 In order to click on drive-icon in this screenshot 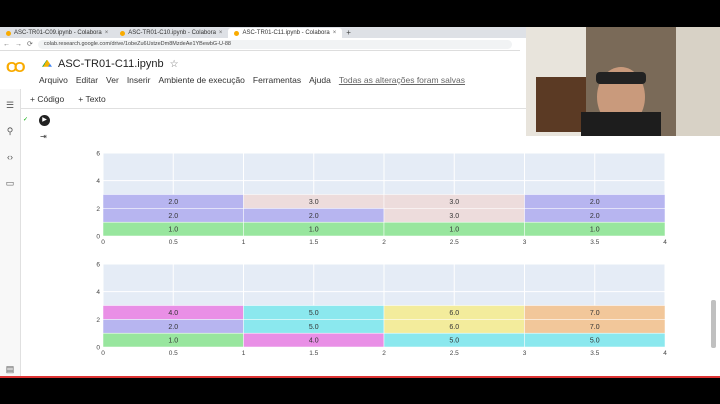, I will do `click(47, 63)`.